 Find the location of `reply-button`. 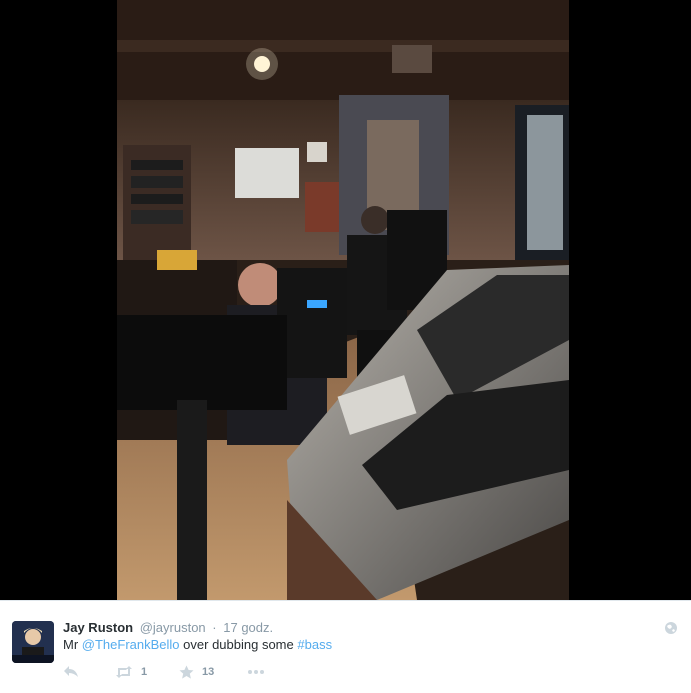

reply-button is located at coordinates (71, 672).